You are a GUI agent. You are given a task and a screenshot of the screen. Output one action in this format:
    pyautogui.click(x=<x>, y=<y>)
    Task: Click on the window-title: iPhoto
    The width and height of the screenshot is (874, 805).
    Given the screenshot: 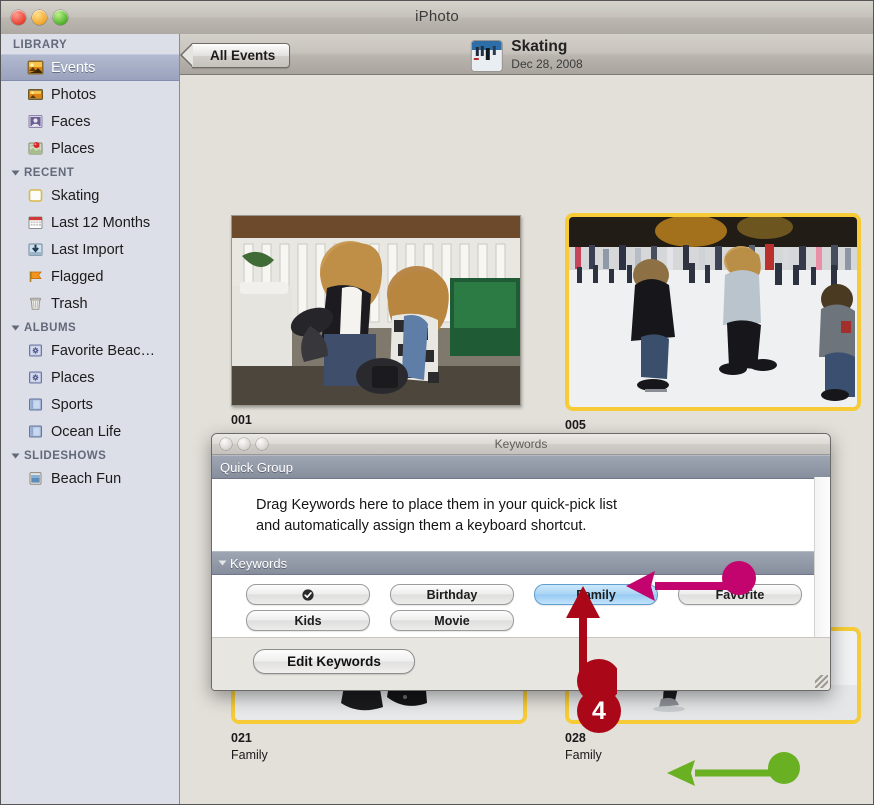 What is the action you would take?
    pyautogui.click(x=437, y=16)
    